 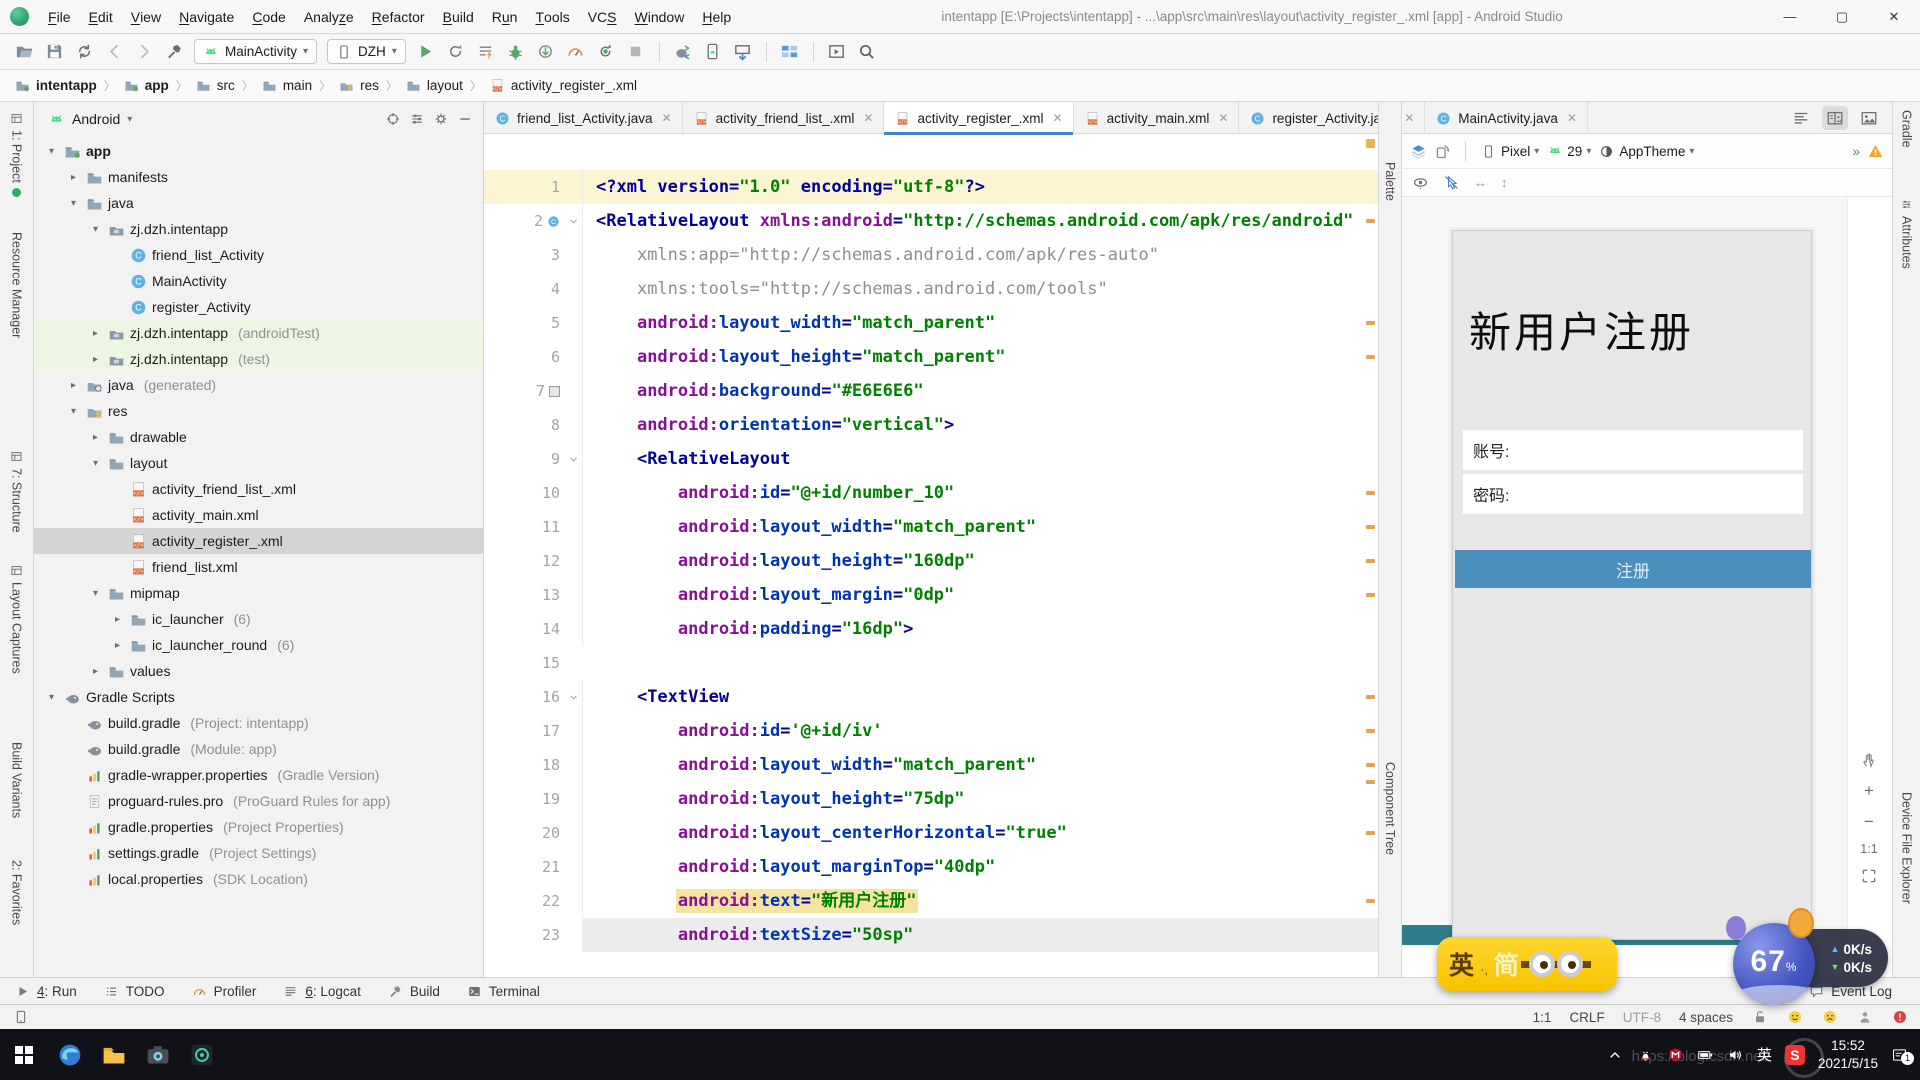 I want to click on close-button: ✕, so click(x=1894, y=16).